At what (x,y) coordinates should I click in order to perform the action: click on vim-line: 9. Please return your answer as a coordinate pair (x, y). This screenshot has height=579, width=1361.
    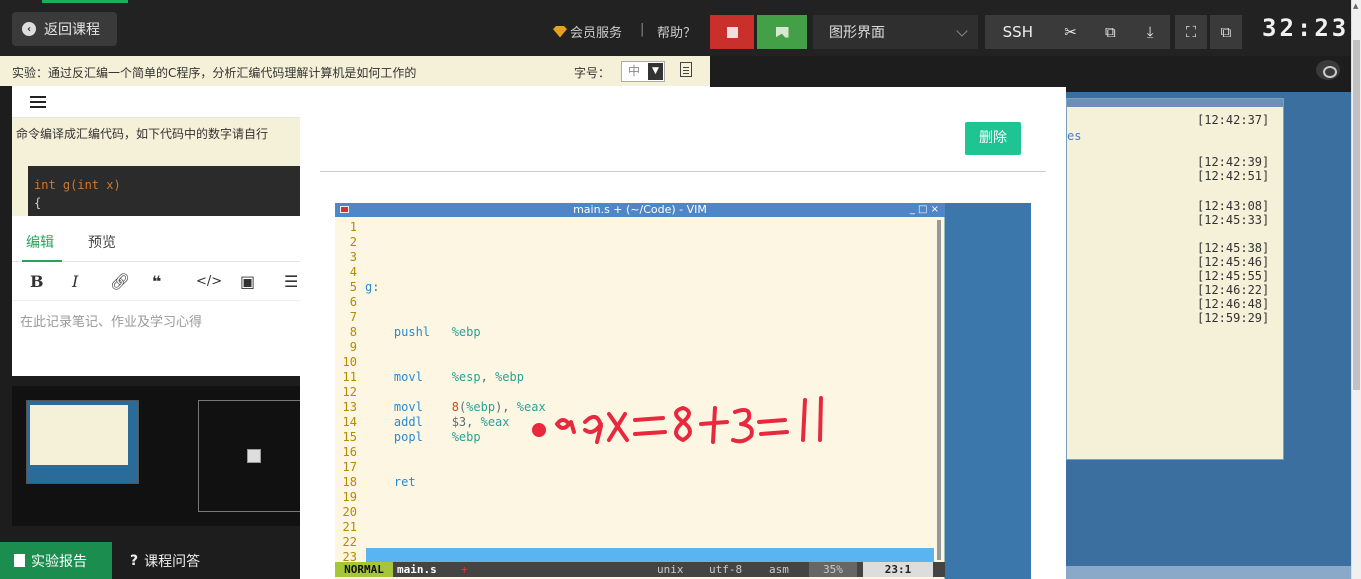
    Looking at the image, I should click on (636, 347).